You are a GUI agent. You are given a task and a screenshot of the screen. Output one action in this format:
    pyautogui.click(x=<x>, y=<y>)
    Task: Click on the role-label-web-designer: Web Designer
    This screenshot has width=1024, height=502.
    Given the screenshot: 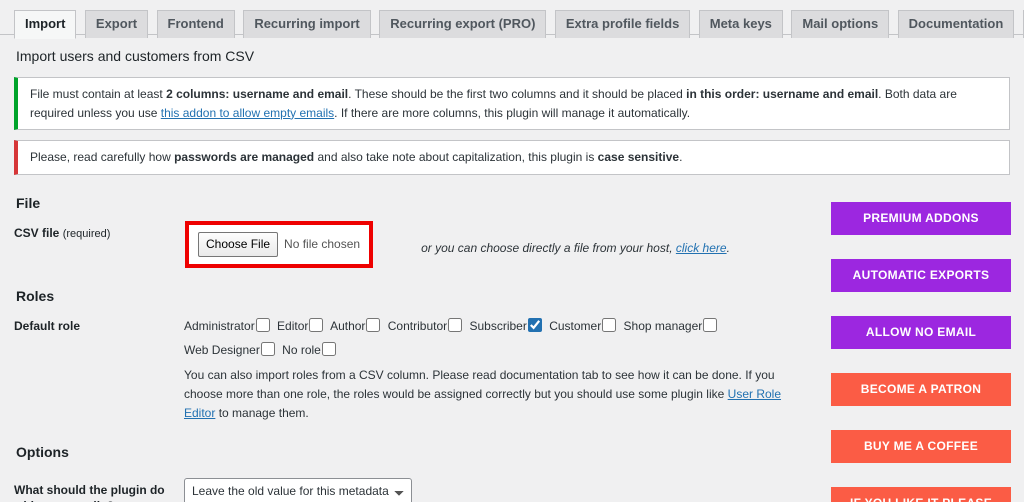 What is the action you would take?
    pyautogui.click(x=222, y=349)
    